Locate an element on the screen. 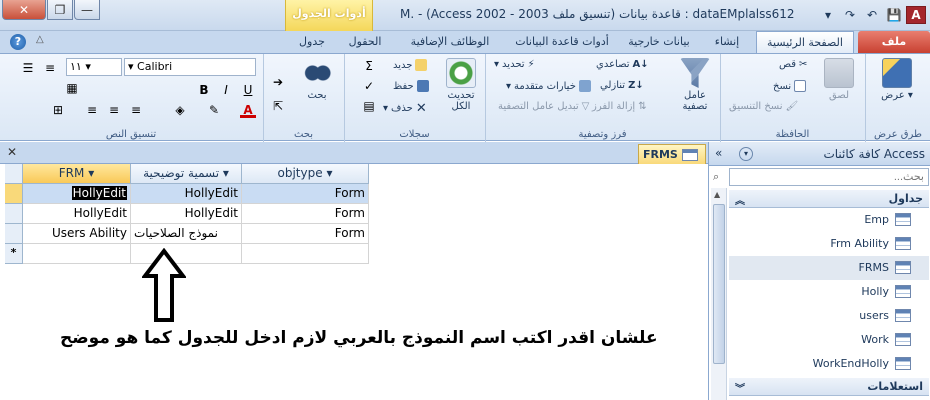 The image size is (930, 400). italic-button: I is located at coordinates (226, 90).